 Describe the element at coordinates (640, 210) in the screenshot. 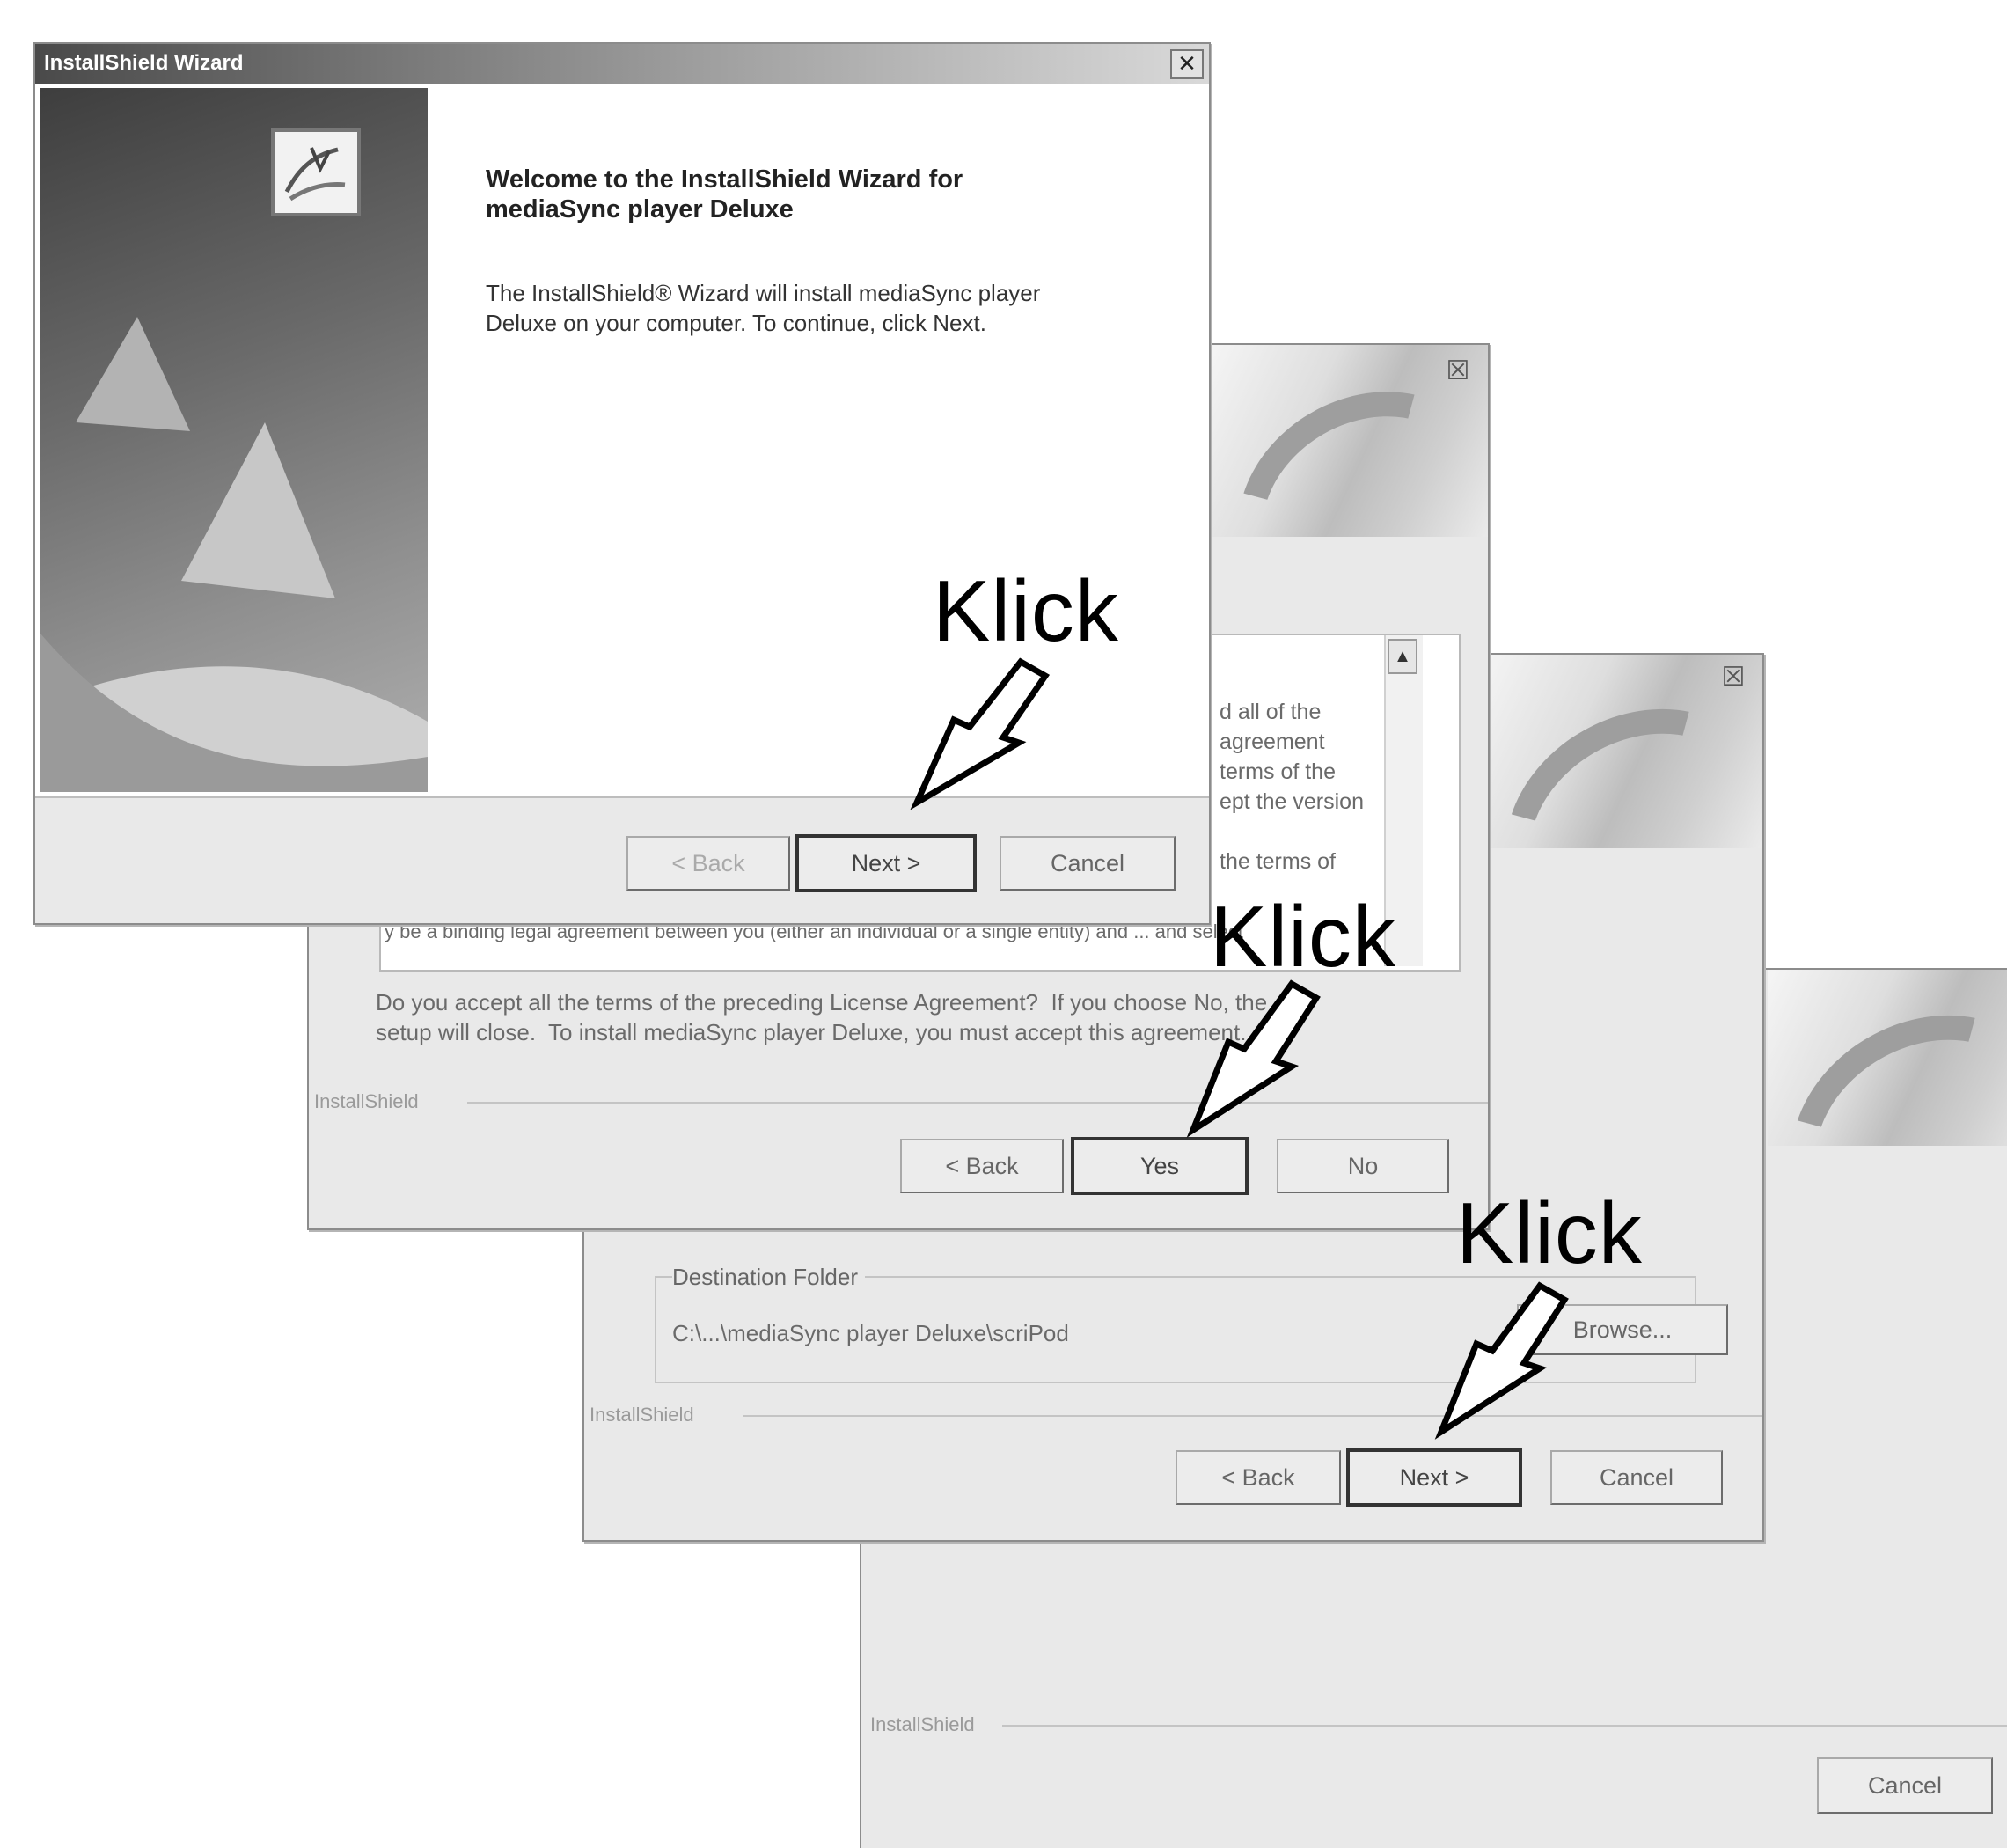

I see `welcome-heading-line-2: mediaSync player Deluxe` at that location.